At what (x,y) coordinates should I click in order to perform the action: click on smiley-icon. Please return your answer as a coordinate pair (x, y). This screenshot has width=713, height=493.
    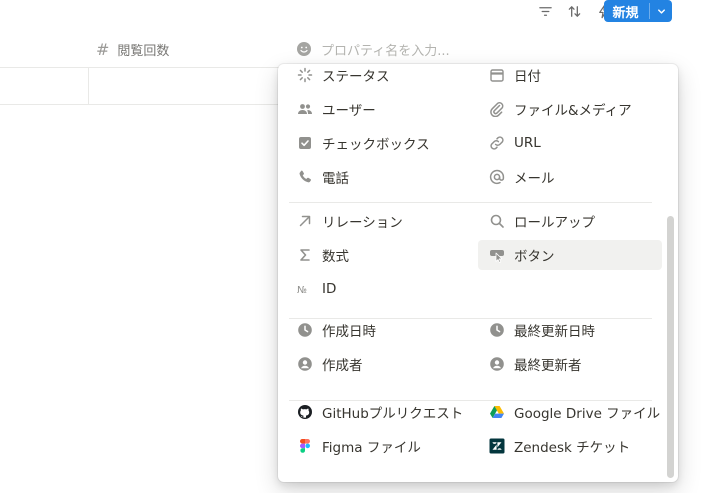
    Looking at the image, I should click on (304, 49).